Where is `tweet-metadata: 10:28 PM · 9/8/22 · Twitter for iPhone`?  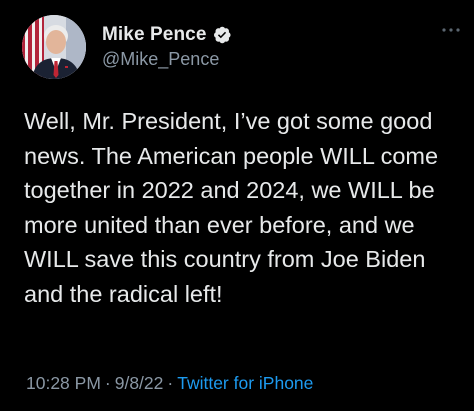
tweet-metadata: 10:28 PM · 9/8/22 · Twitter for iPhone is located at coordinates (169, 383).